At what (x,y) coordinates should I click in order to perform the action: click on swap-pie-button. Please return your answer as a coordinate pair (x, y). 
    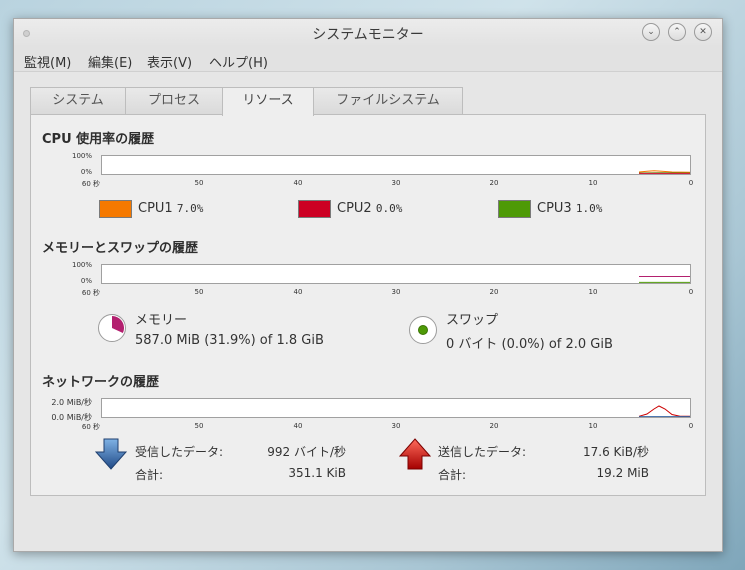
    Looking at the image, I should click on (423, 330).